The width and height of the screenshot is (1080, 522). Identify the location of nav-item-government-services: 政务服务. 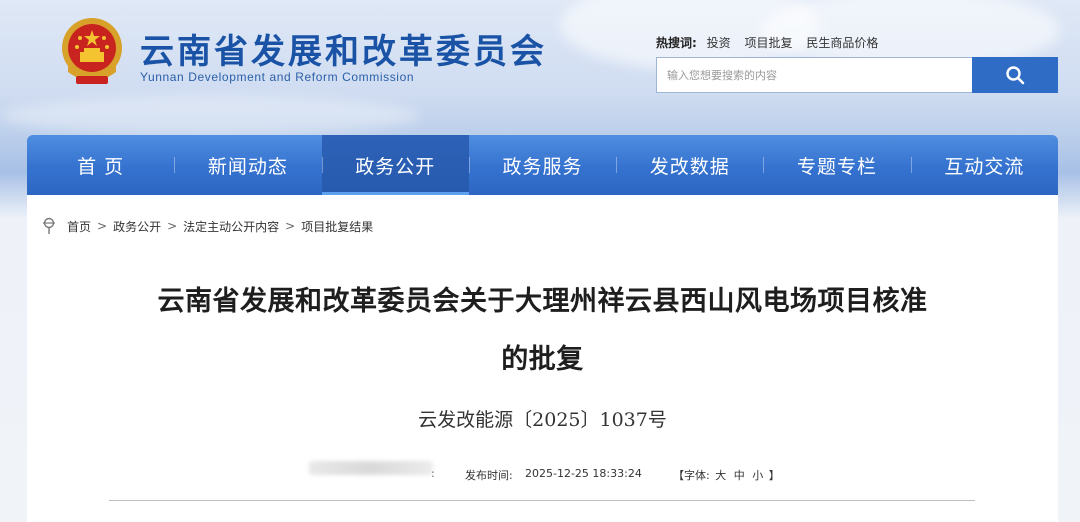
(542, 165).